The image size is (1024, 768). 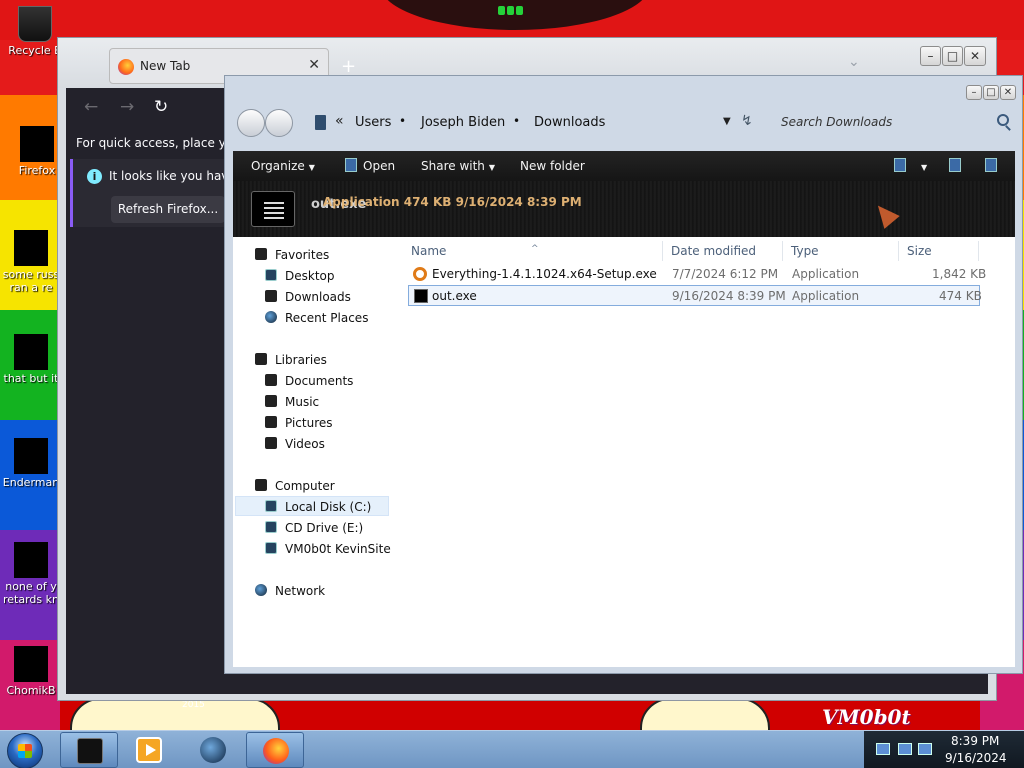 What do you see at coordinates (905, 749) in the screenshot?
I see `network-icon` at bounding box center [905, 749].